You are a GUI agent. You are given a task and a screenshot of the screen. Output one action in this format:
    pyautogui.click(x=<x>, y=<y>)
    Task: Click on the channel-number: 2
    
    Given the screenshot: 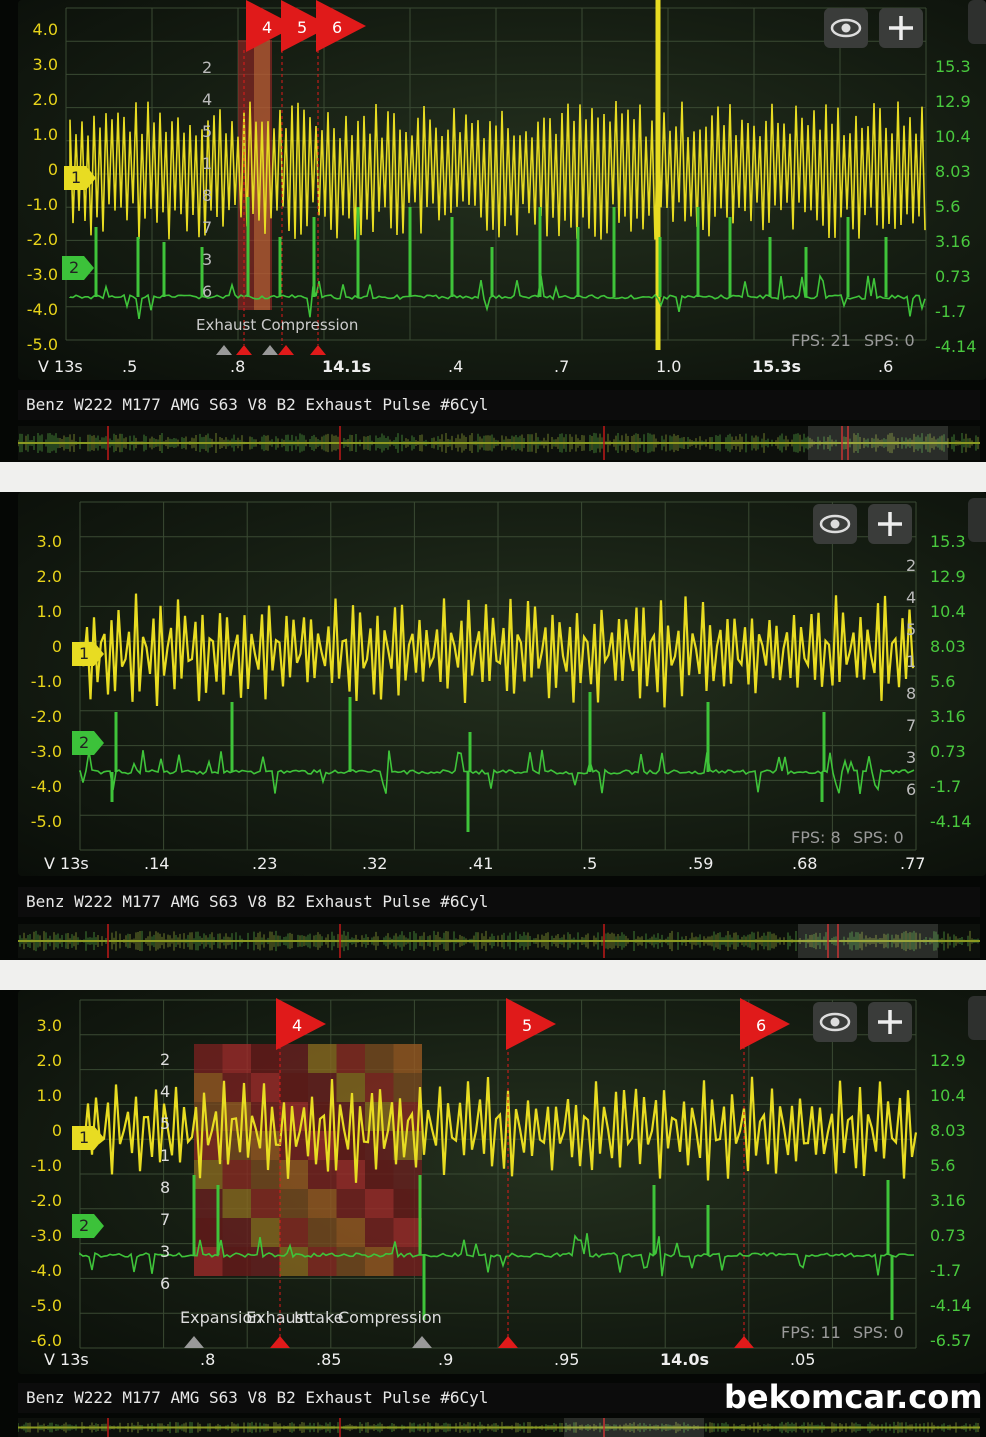 What is the action you would take?
    pyautogui.click(x=74, y=267)
    